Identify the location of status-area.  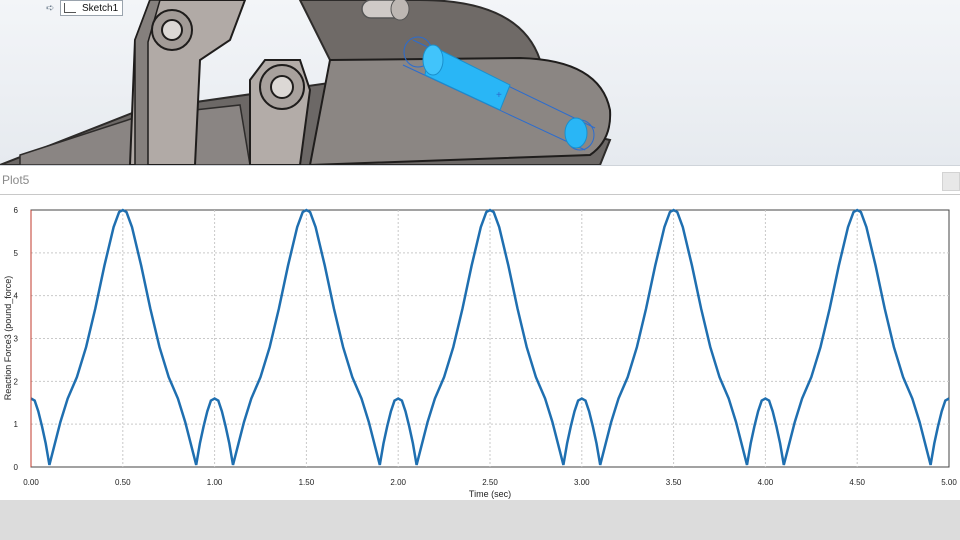
(480, 520).